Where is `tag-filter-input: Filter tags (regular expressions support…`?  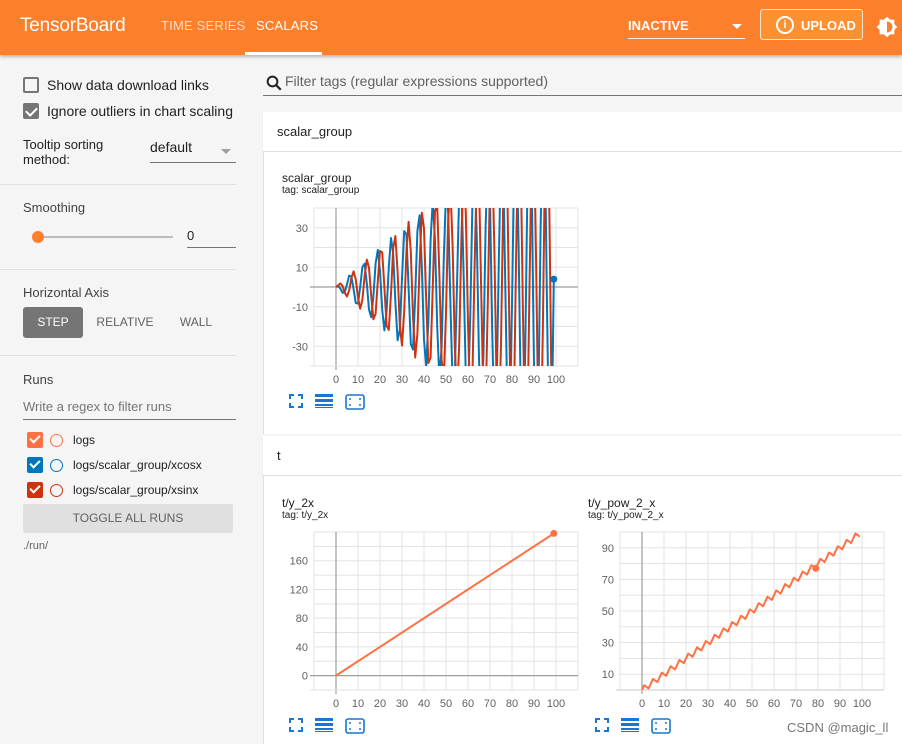 tag-filter-input: Filter tags (regular expressions support… is located at coordinates (582, 83).